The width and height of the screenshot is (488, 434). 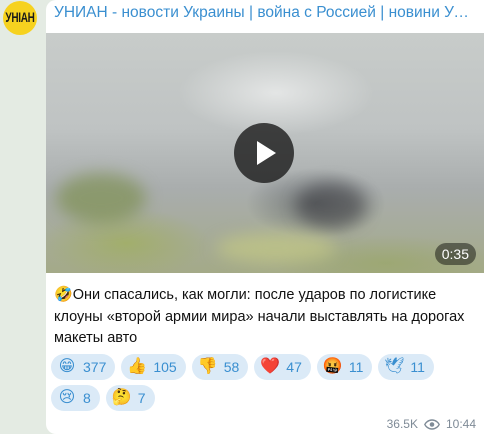 What do you see at coordinates (137, 366) in the screenshot?
I see `thumbs-up-emoji-icon: 👍` at bounding box center [137, 366].